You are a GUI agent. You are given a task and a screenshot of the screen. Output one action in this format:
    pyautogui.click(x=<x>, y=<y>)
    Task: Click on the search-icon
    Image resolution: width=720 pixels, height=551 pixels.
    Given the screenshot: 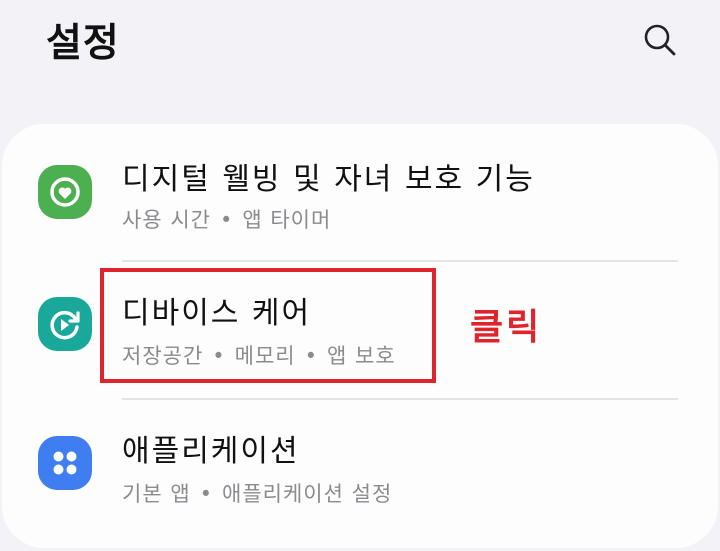 What is the action you would take?
    pyautogui.click(x=660, y=40)
    